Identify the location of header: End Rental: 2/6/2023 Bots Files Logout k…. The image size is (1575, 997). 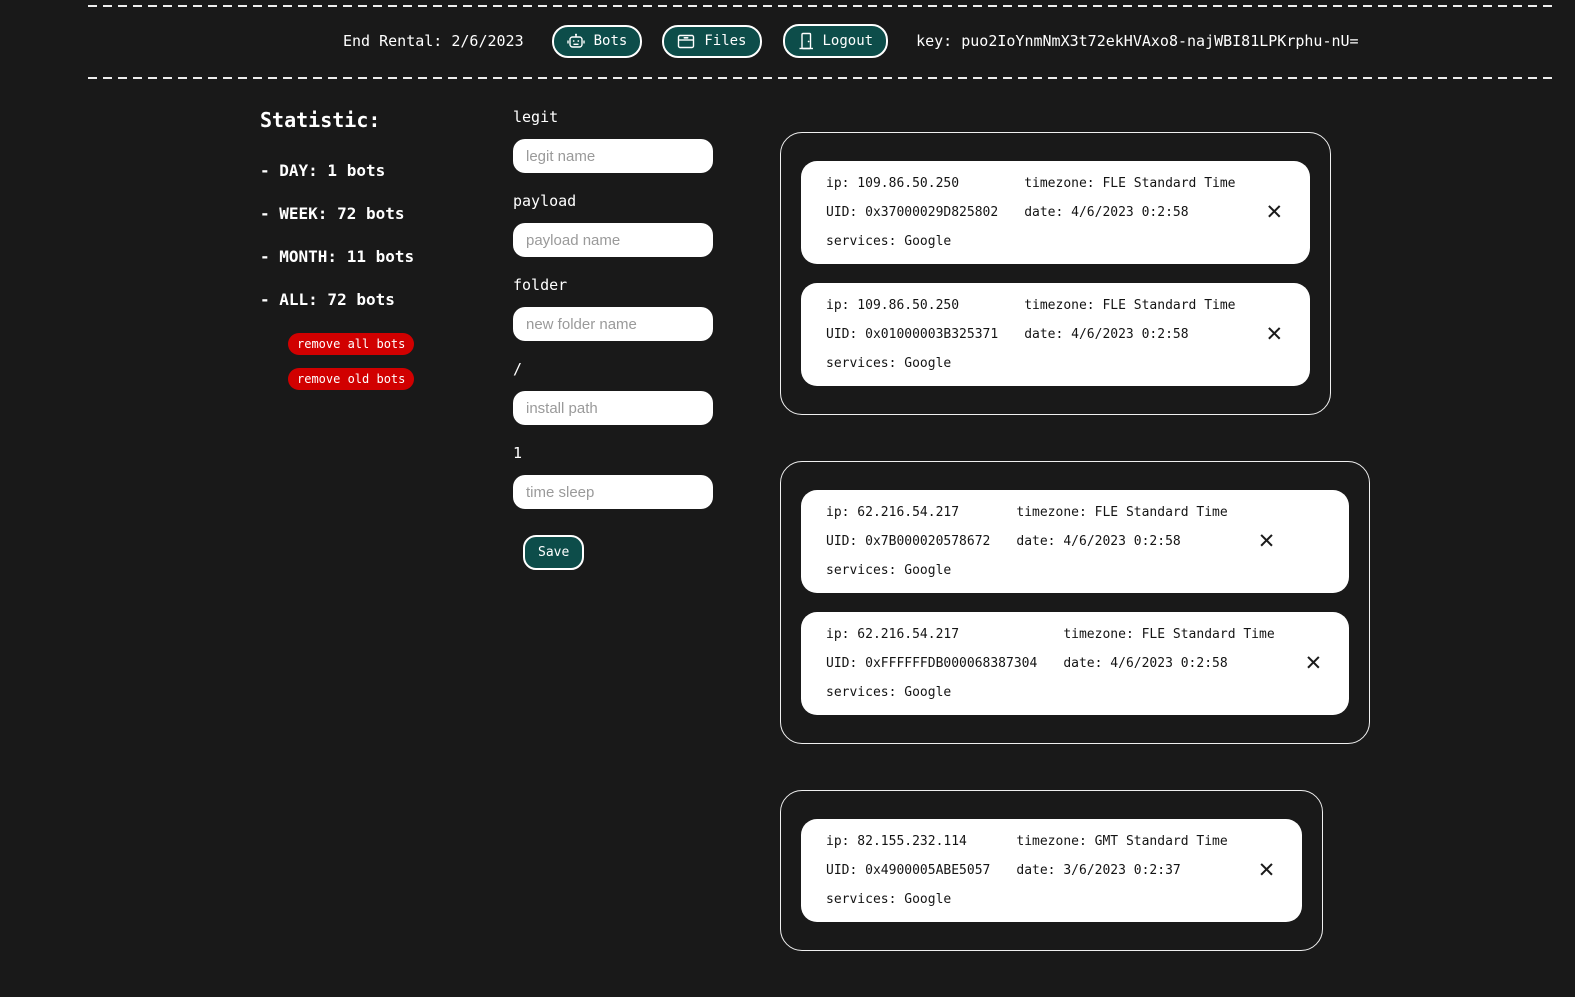
(820, 41).